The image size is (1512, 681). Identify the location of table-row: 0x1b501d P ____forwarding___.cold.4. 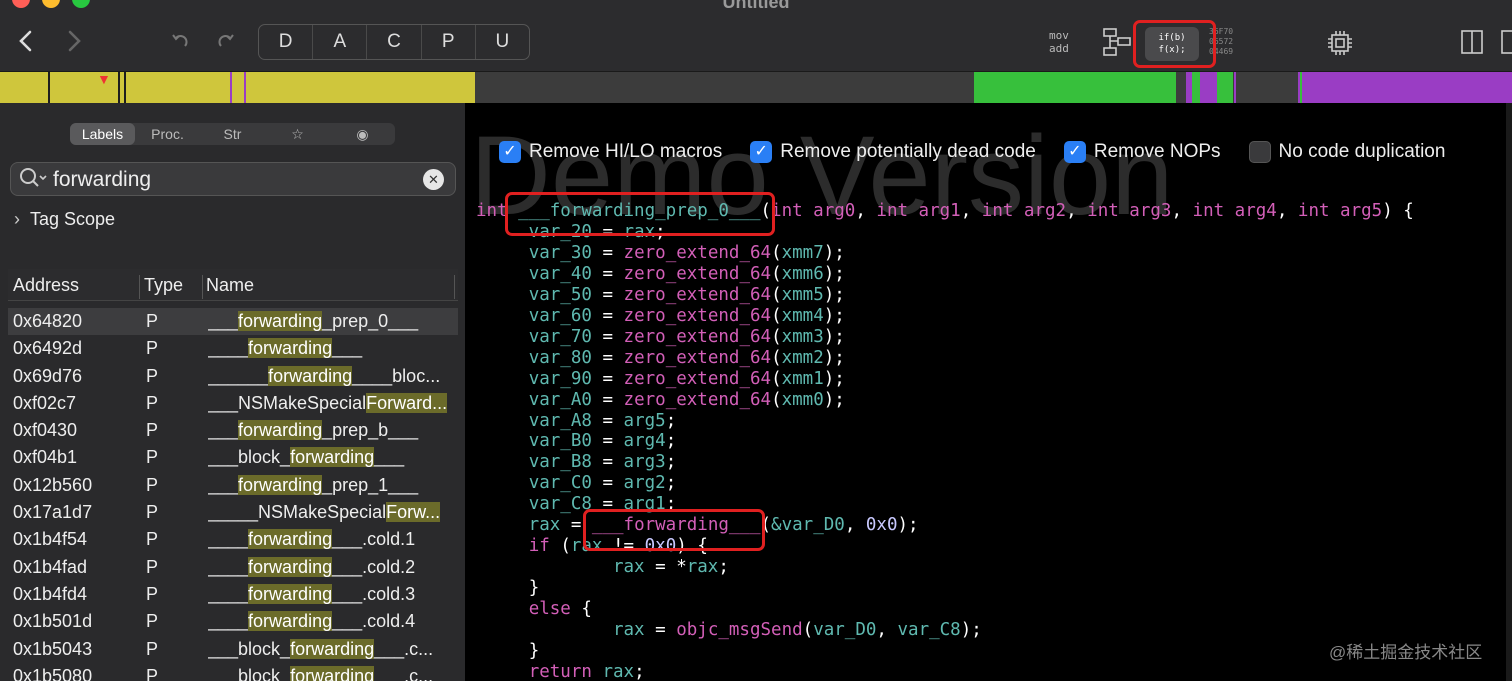
(233, 621).